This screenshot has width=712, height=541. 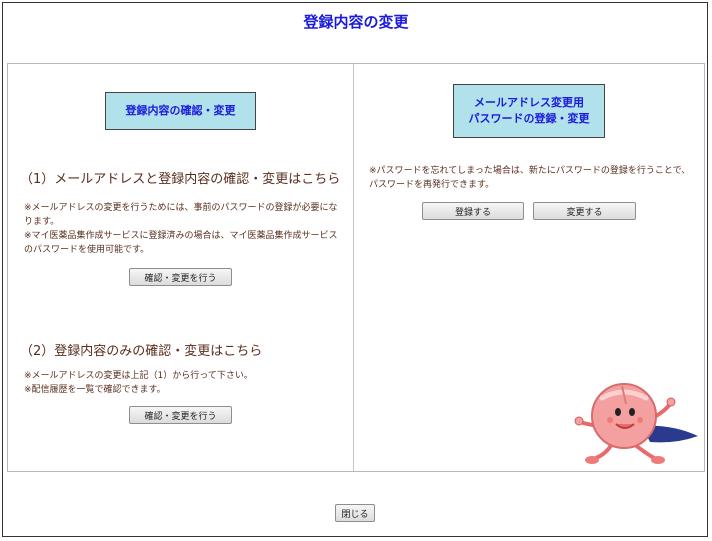 I want to click on section1-note-line: のパスワードを使用可能です。, so click(x=87, y=250).